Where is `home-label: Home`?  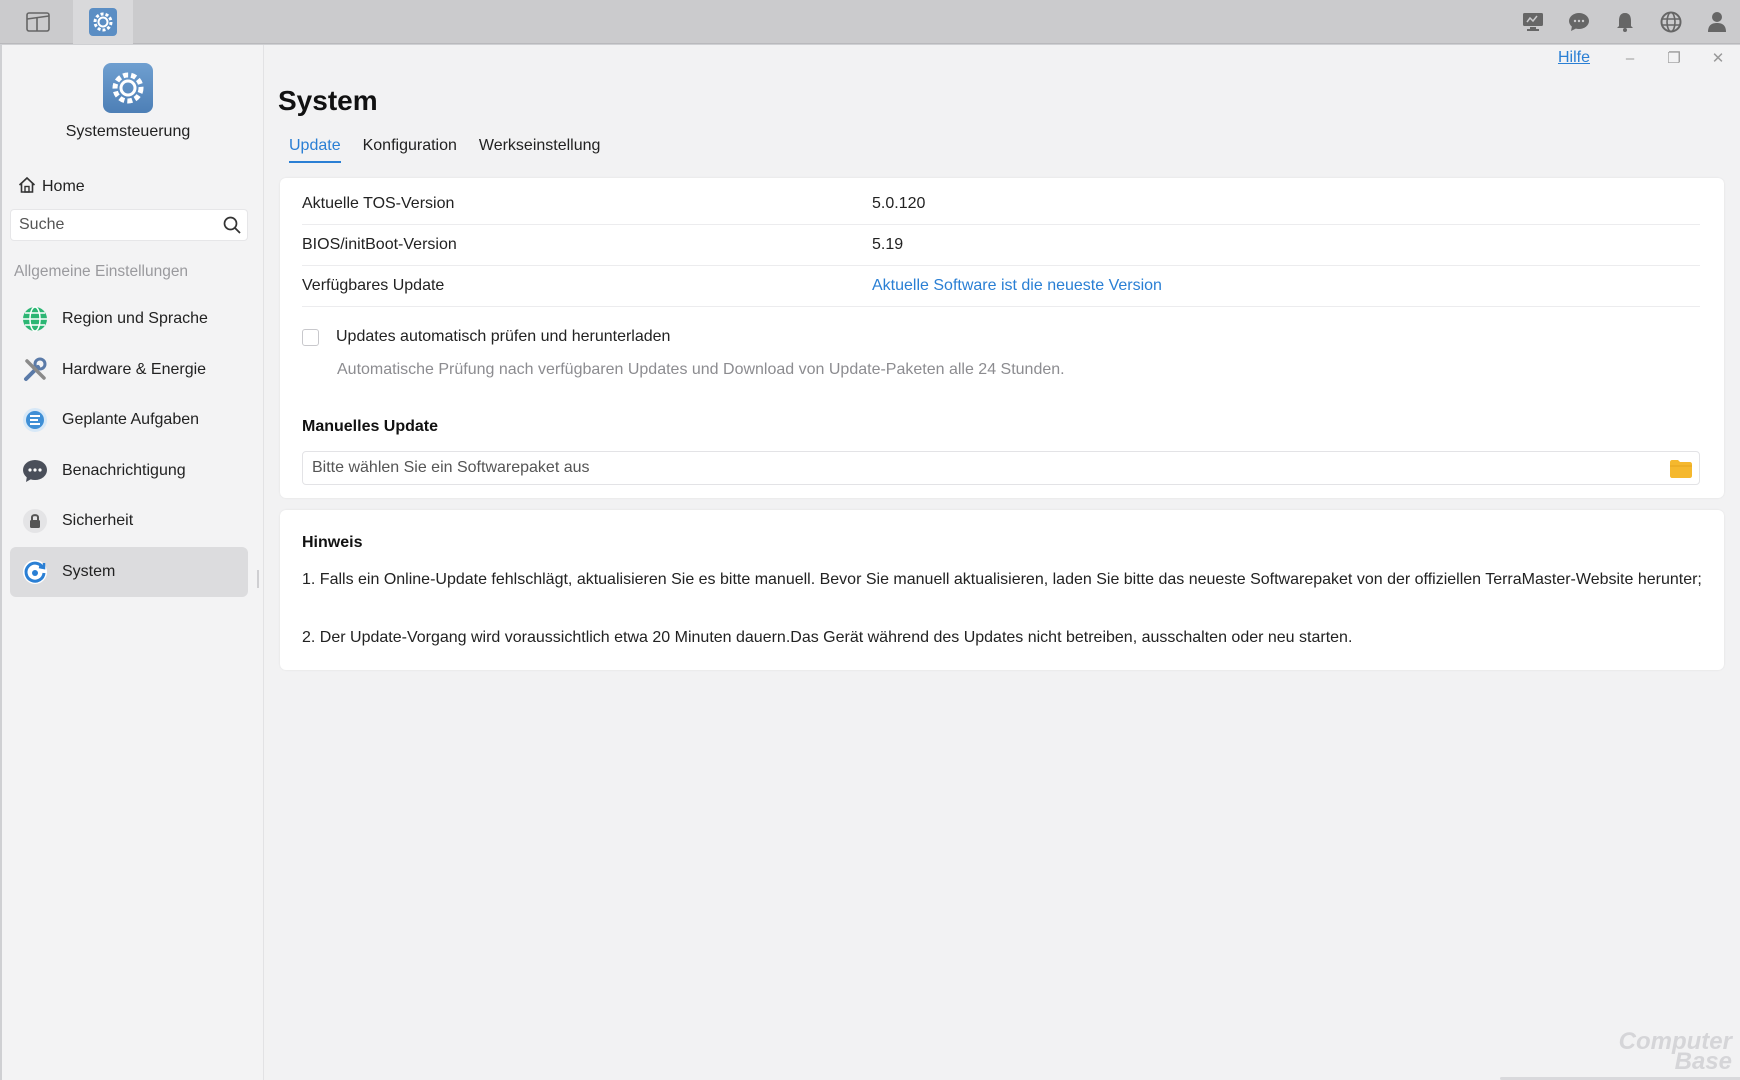
home-label: Home is located at coordinates (63, 186).